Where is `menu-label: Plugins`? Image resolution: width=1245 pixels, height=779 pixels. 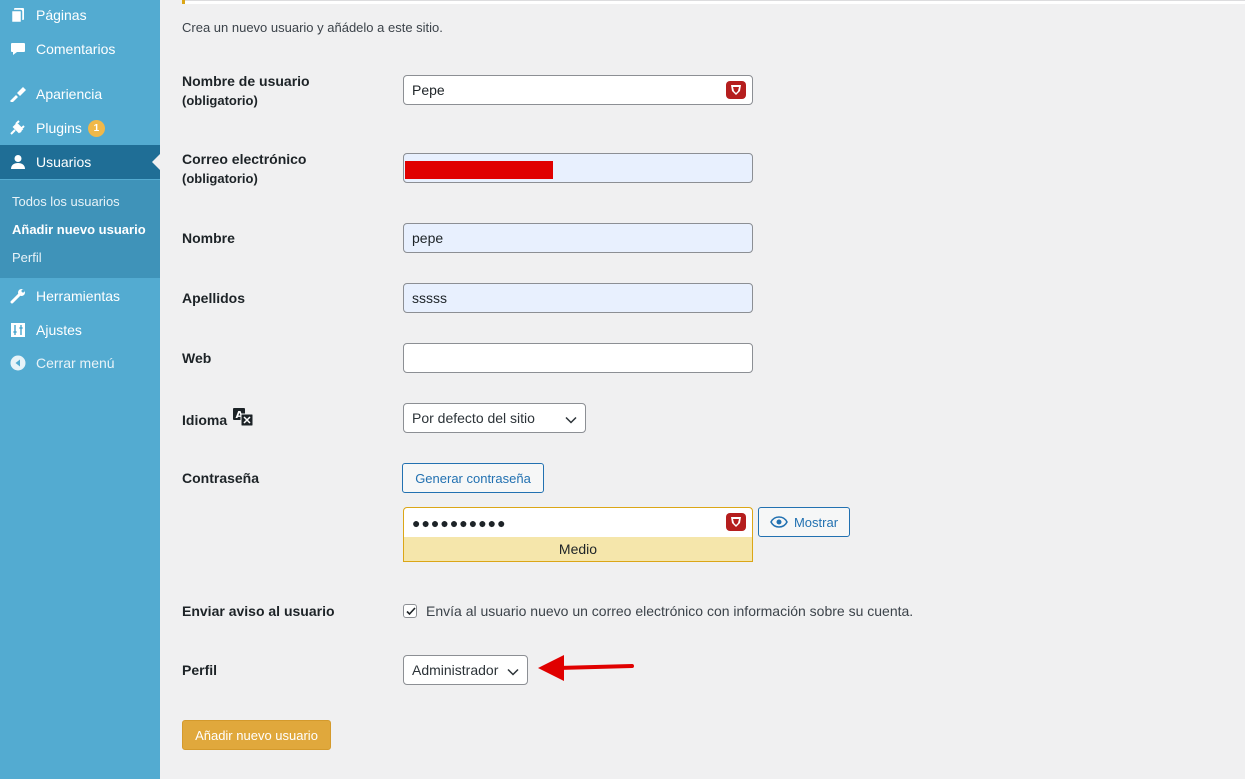
menu-label: Plugins is located at coordinates (59, 128).